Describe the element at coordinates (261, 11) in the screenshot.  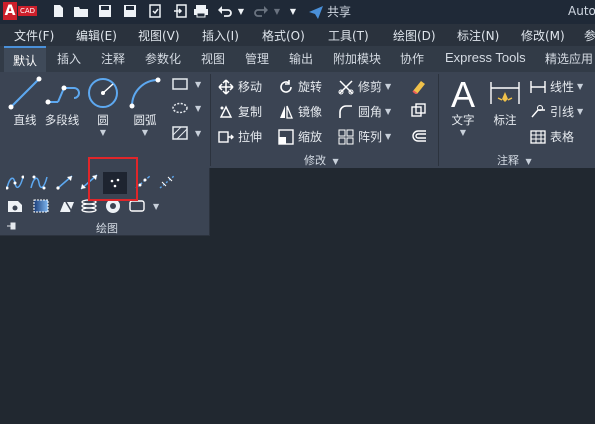
I see `redo-icon` at that location.